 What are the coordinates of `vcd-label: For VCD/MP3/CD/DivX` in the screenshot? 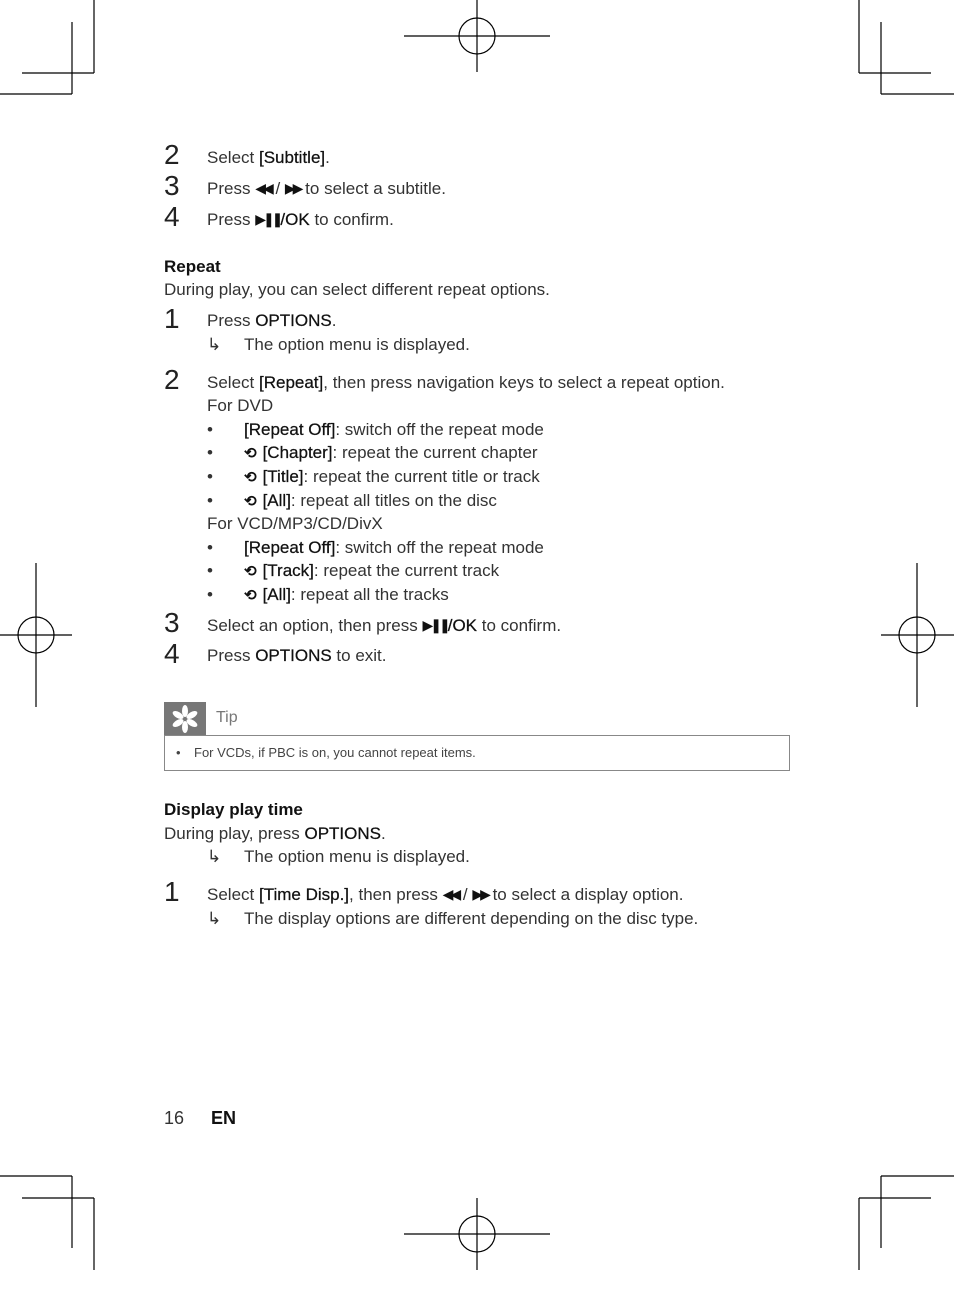 It's located at (295, 523).